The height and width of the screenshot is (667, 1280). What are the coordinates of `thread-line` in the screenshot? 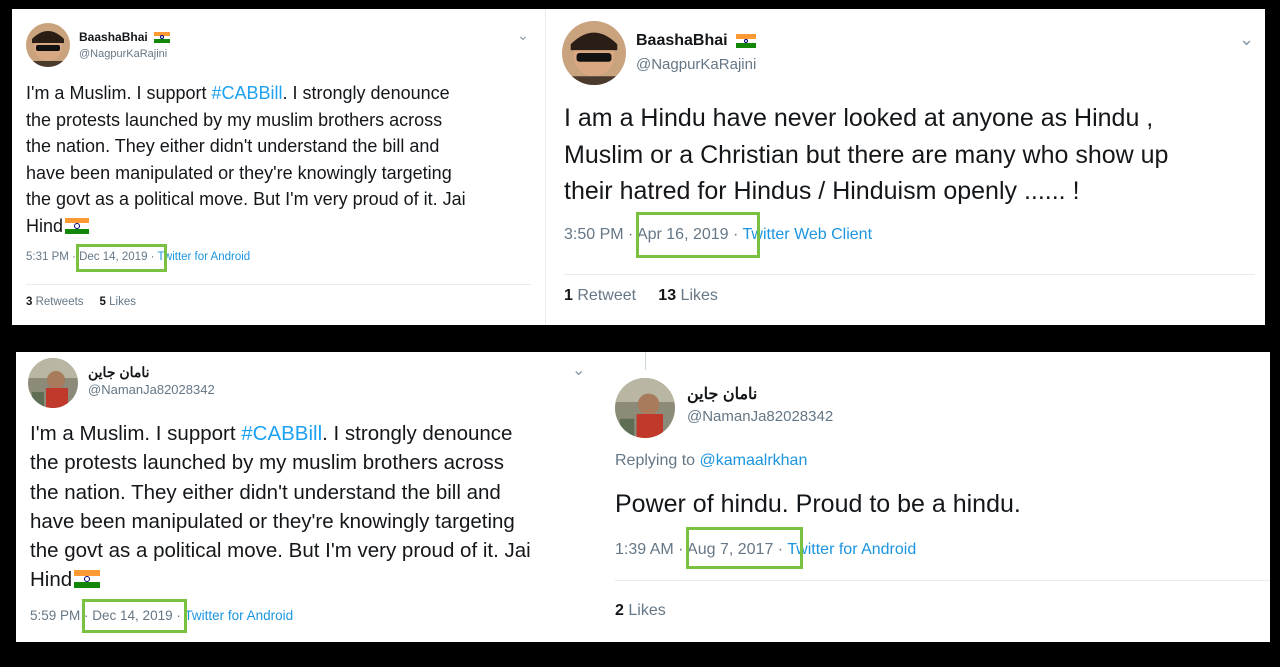 It's located at (645, 361).